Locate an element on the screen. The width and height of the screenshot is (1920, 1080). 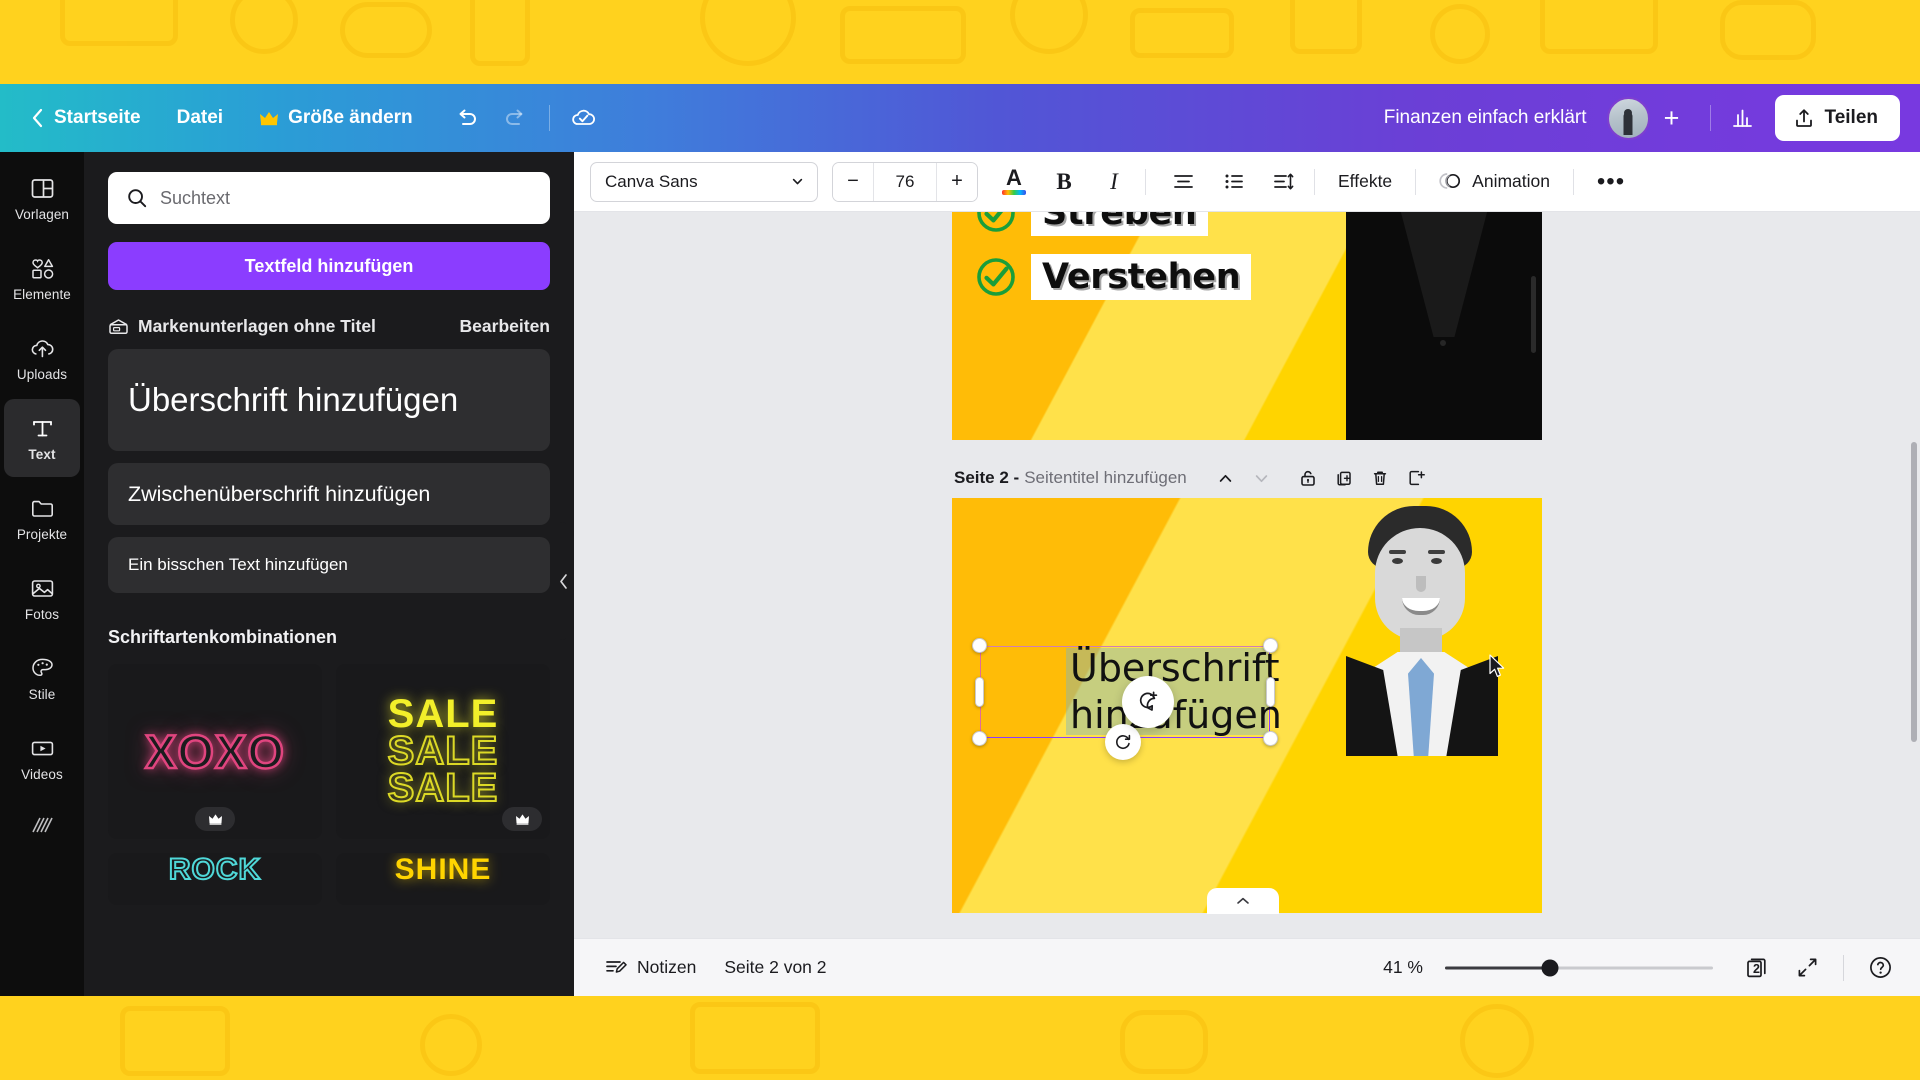
status-divider is located at coordinates (1843, 967).